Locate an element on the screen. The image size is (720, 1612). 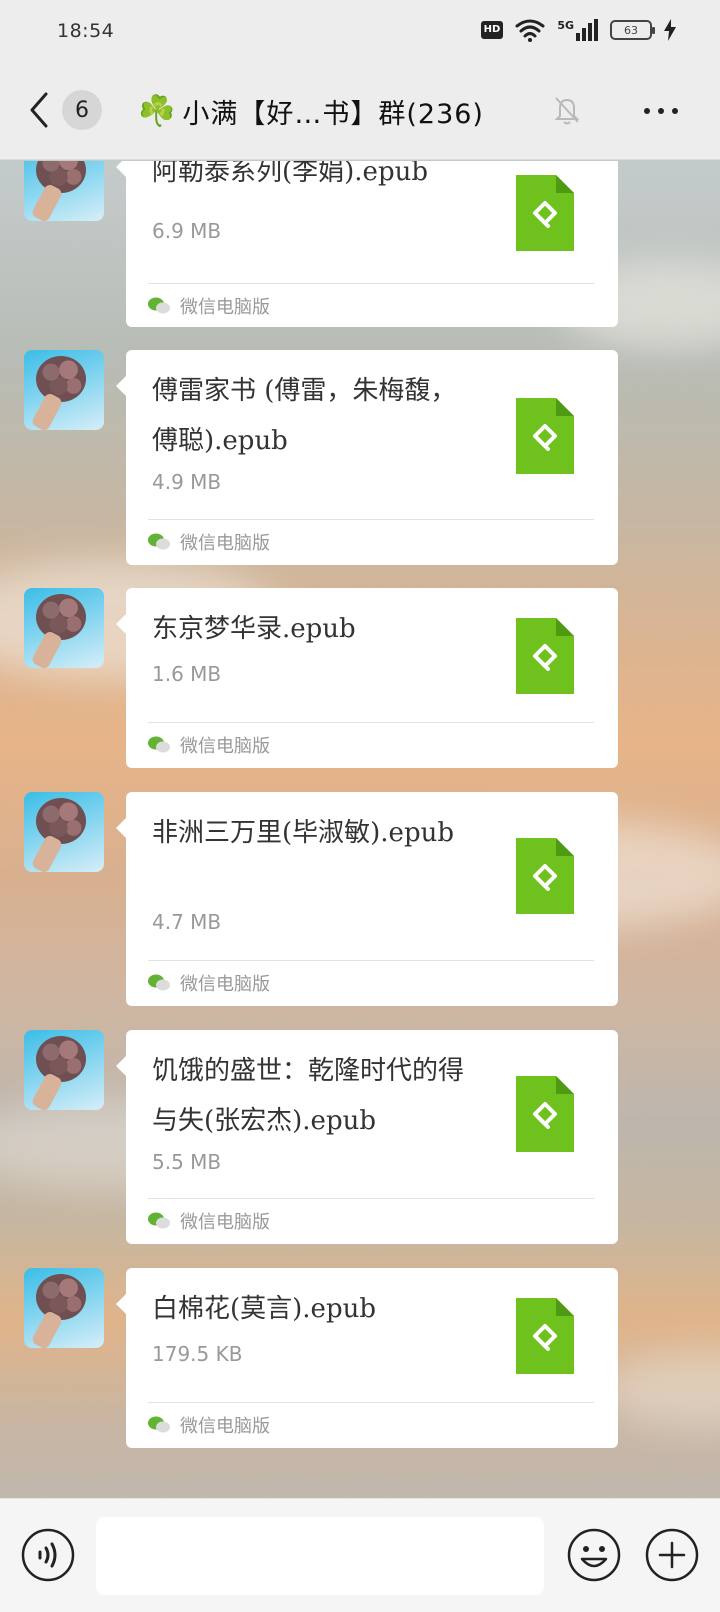
group-name: 小满【好…书】群(236) is located at coordinates (333, 114).